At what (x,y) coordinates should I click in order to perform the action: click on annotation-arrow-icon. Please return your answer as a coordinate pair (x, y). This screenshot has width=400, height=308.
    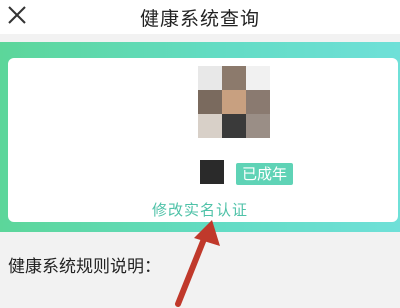
    Looking at the image, I should click on (197, 263).